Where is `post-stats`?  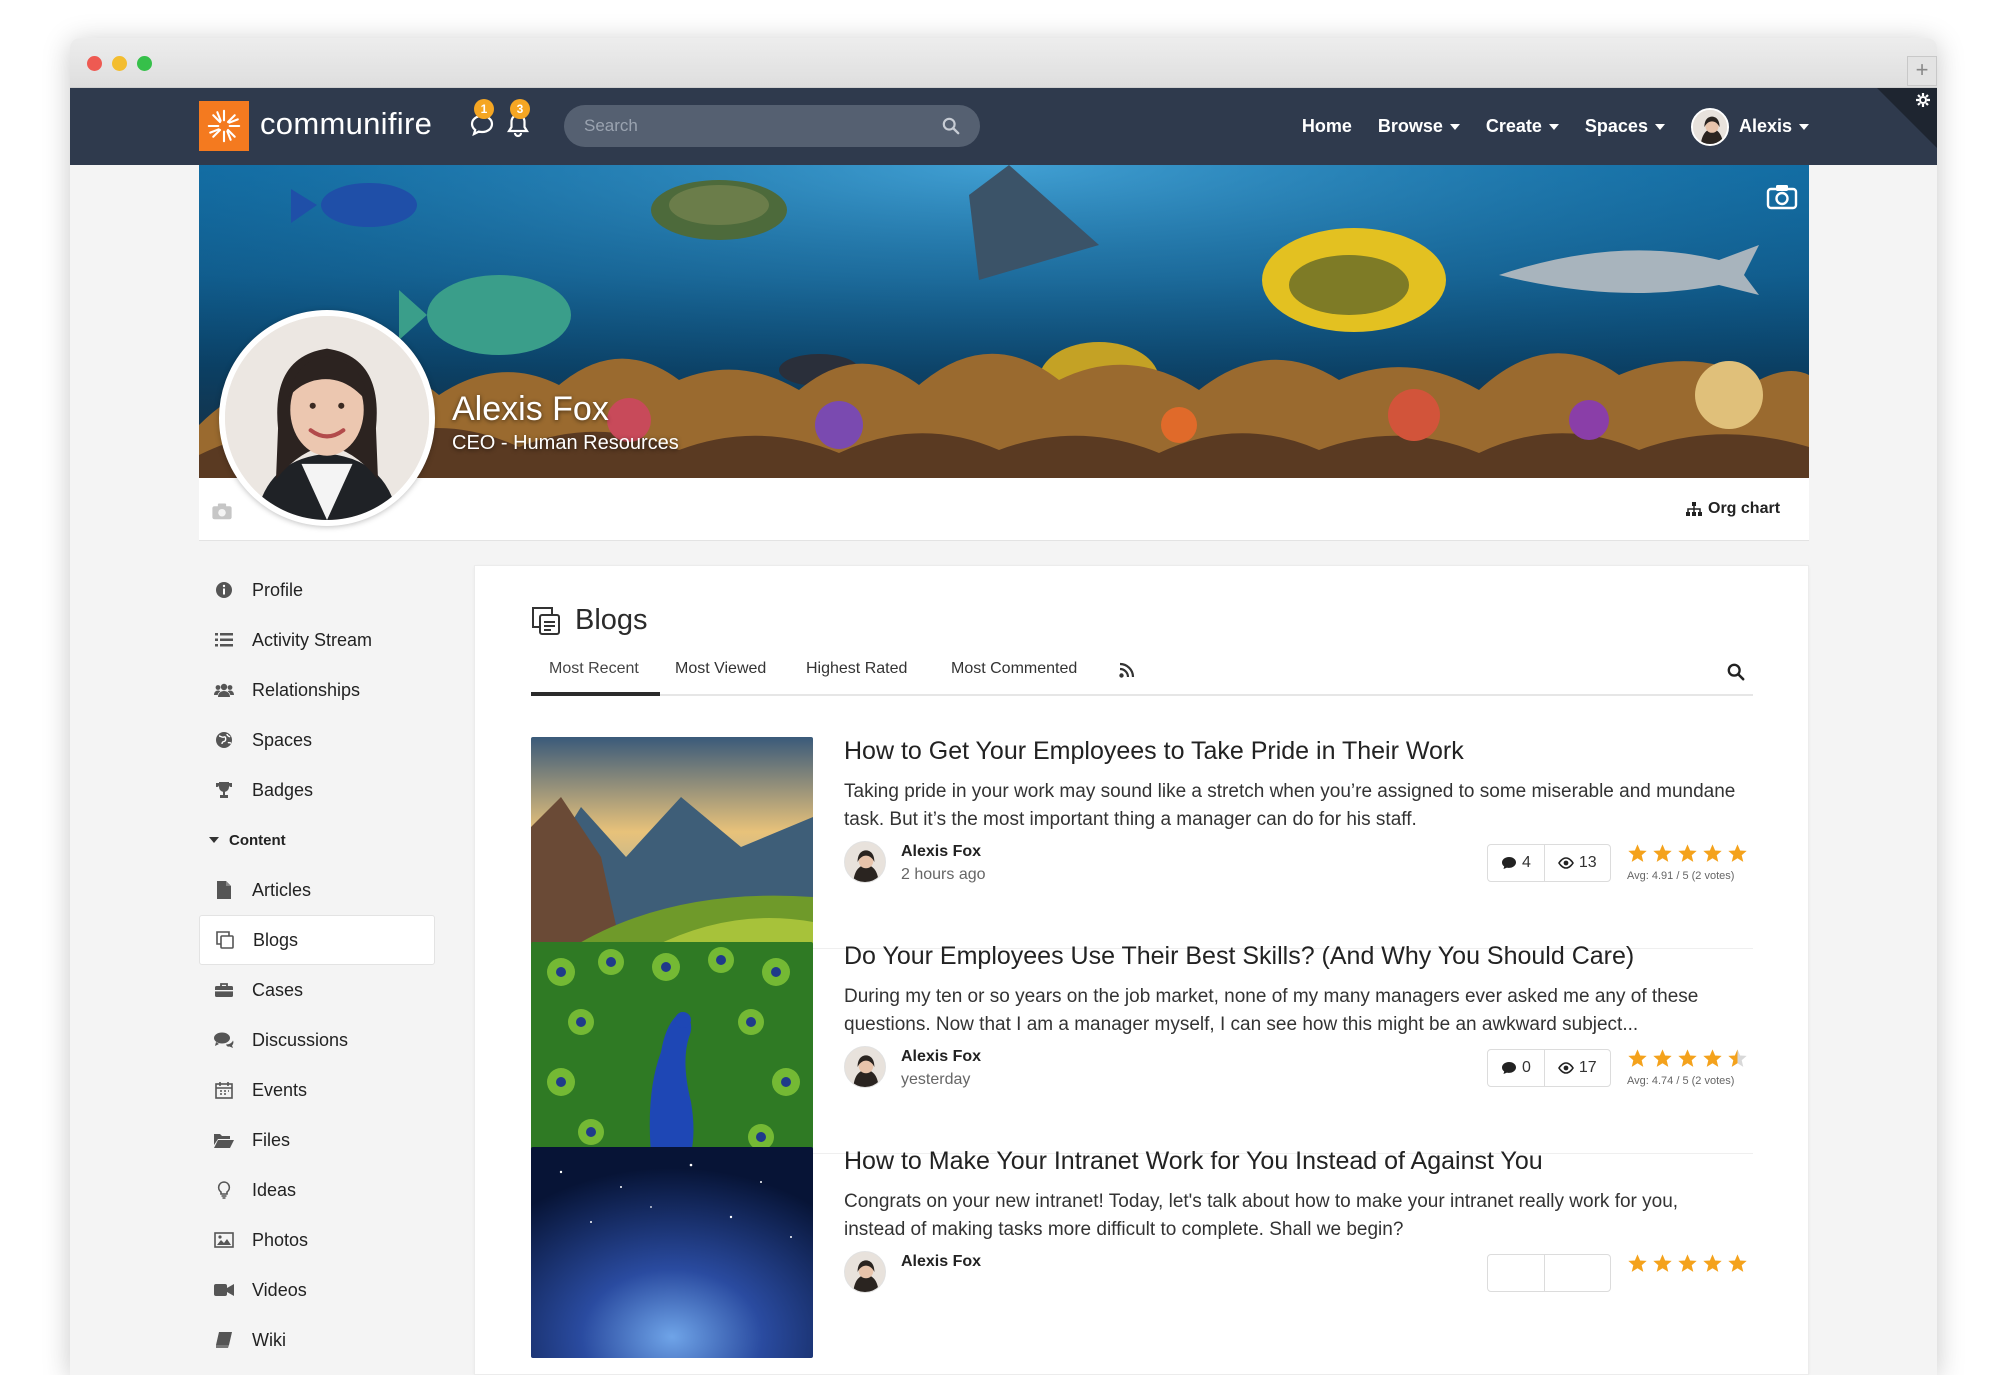 post-stats is located at coordinates (1549, 1273).